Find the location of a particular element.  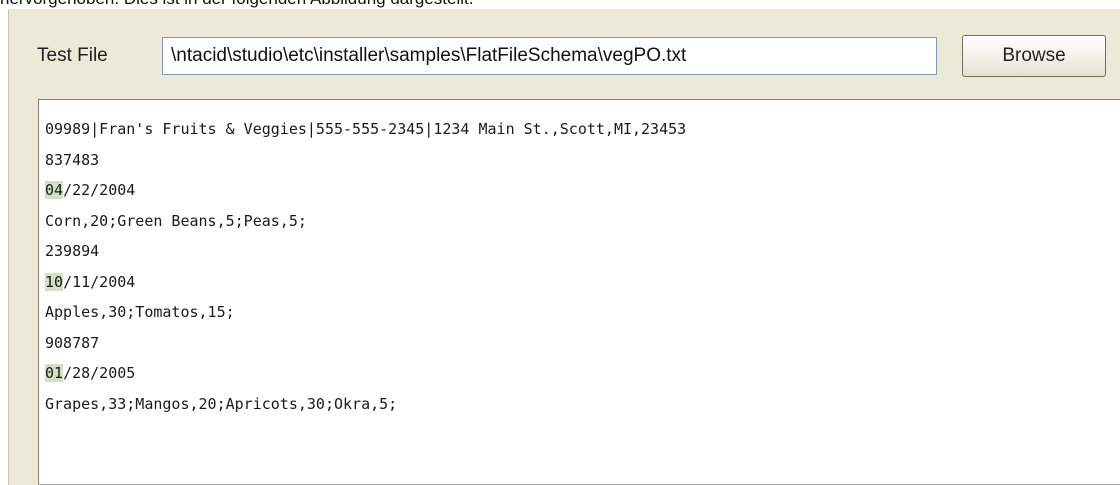

content-line: 04/22/2004 is located at coordinates (582, 190).